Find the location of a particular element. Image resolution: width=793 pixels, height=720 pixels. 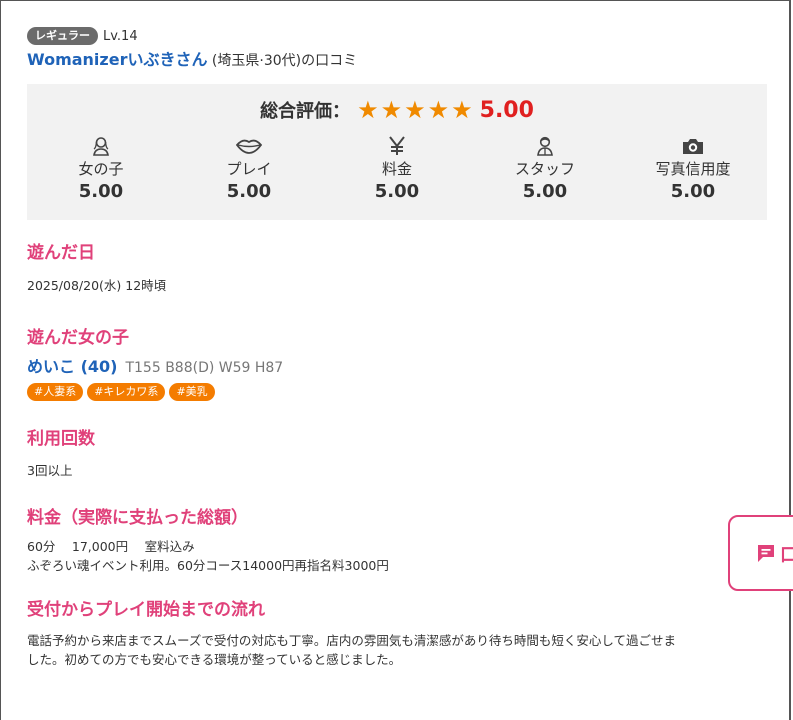

camera-icon is located at coordinates (693, 146).